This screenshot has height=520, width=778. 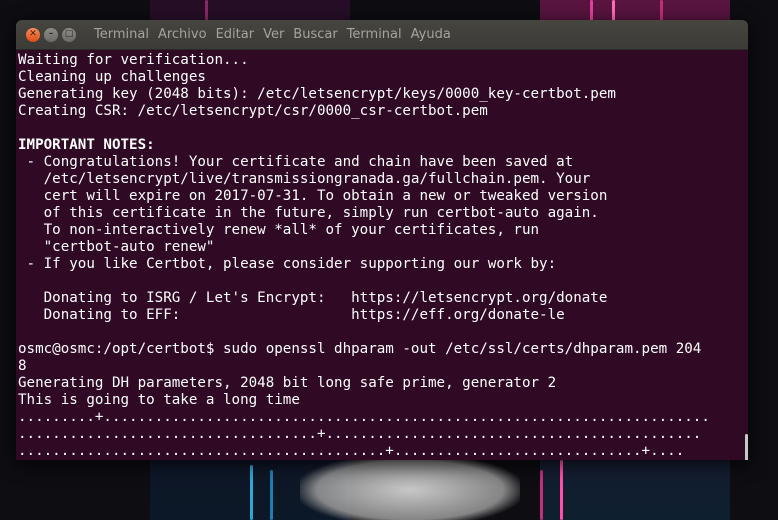 I want to click on maximize-button: □, so click(x=69, y=34).